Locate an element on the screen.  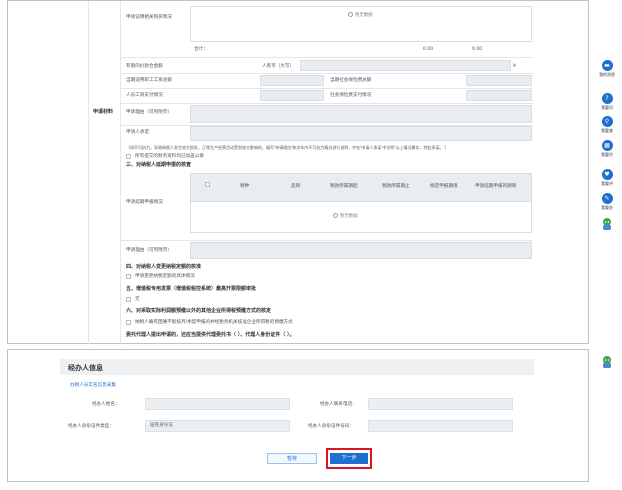
delay-reason-field is located at coordinates (361, 250).